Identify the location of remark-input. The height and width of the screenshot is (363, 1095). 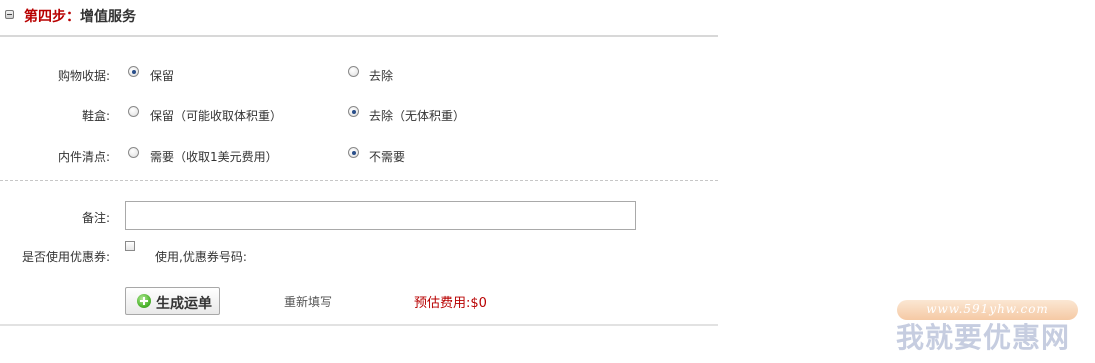
(380, 215).